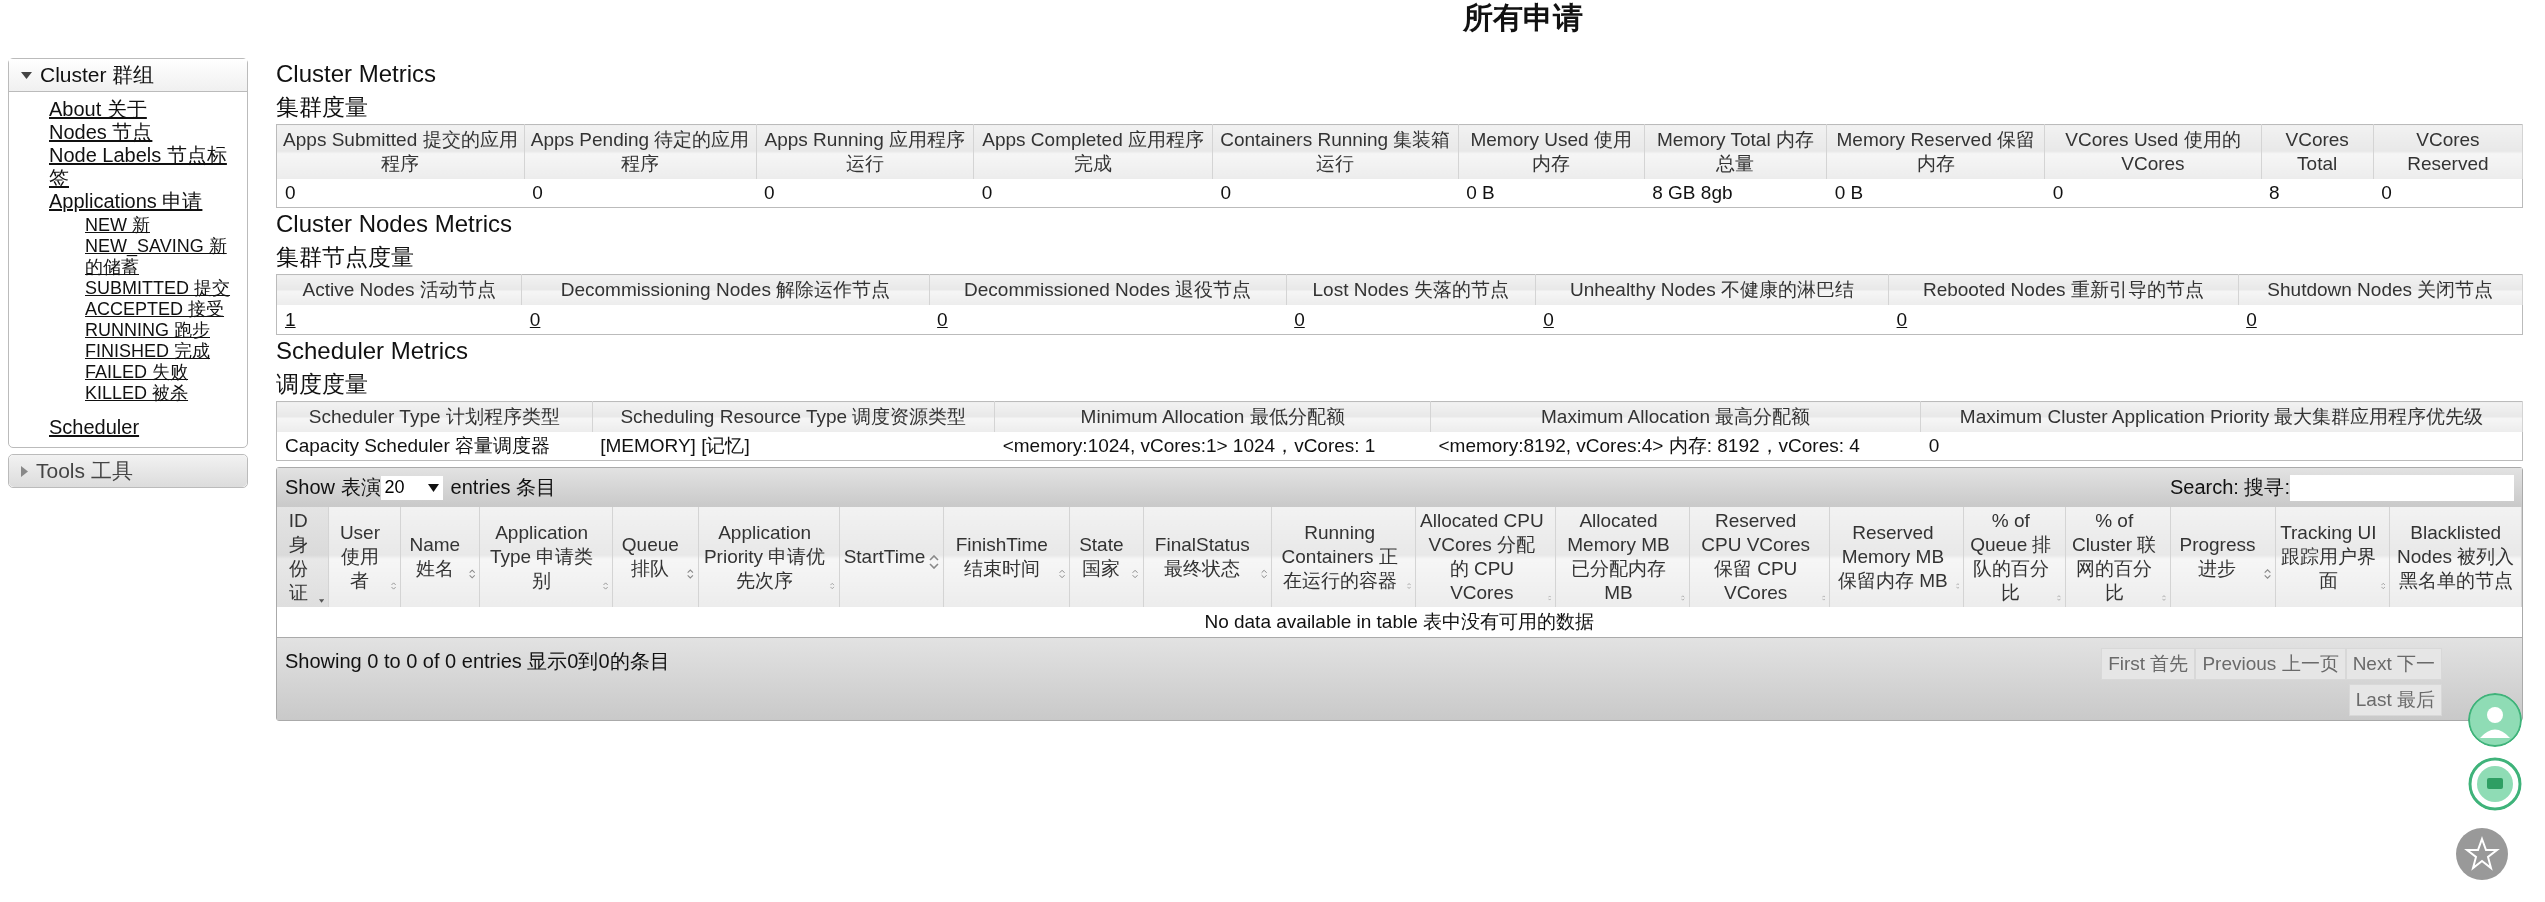  Describe the element at coordinates (98, 109) in the screenshot. I see `sidebar-link: About 关于` at that location.